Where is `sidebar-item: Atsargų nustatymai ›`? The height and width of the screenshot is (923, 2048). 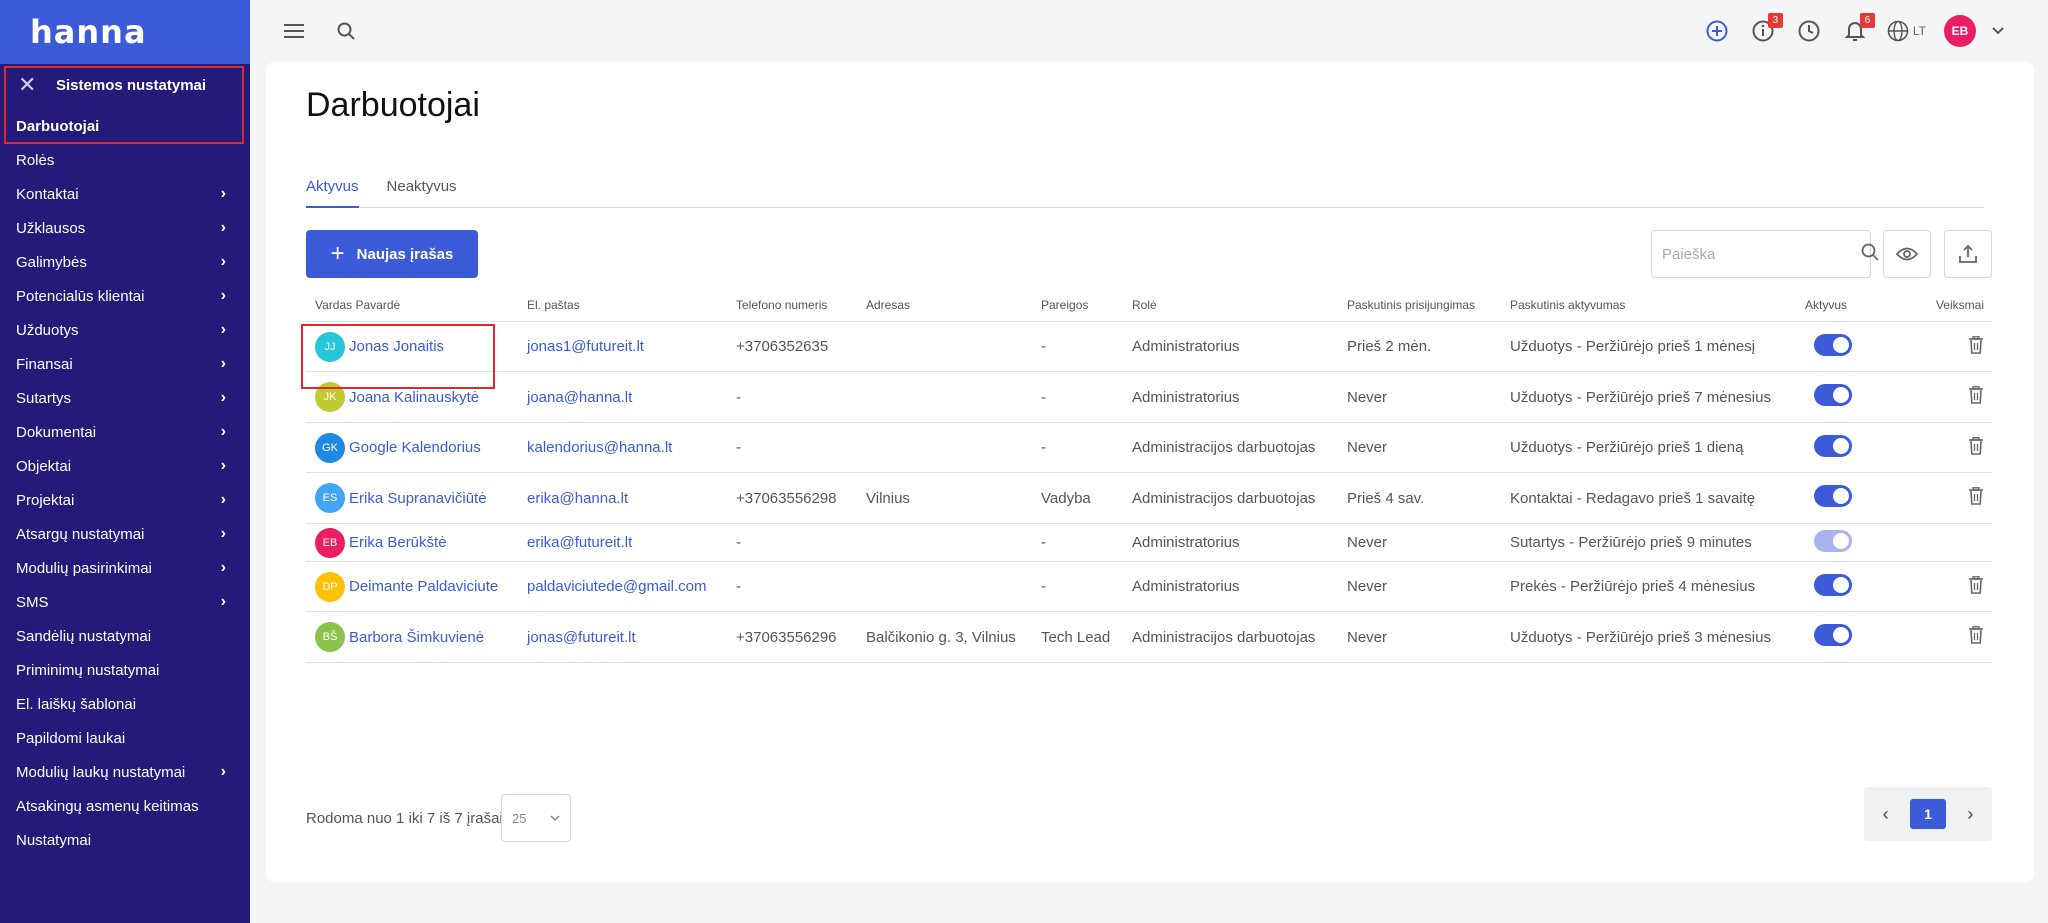 sidebar-item: Atsargų nustatymai › is located at coordinates (125, 534).